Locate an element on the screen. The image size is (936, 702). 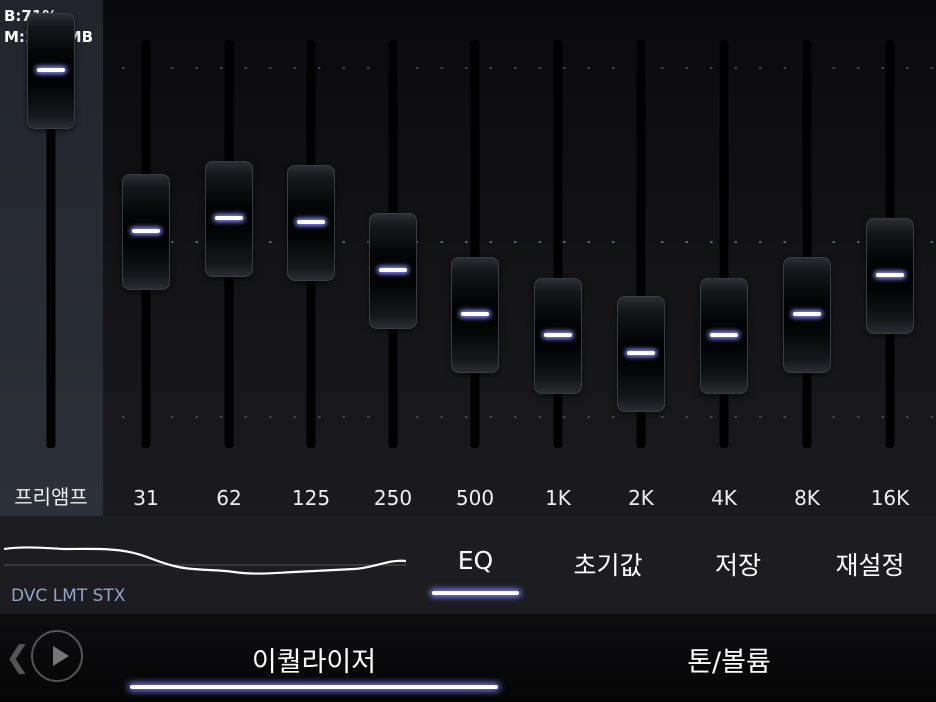
slider-band-1k: 1K is located at coordinates (558, 258).